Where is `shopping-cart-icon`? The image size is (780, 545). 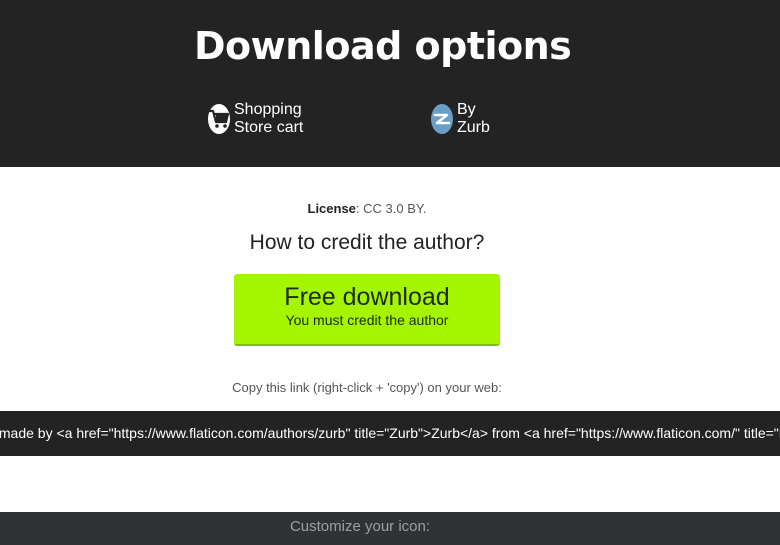 shopping-cart-icon is located at coordinates (219, 119).